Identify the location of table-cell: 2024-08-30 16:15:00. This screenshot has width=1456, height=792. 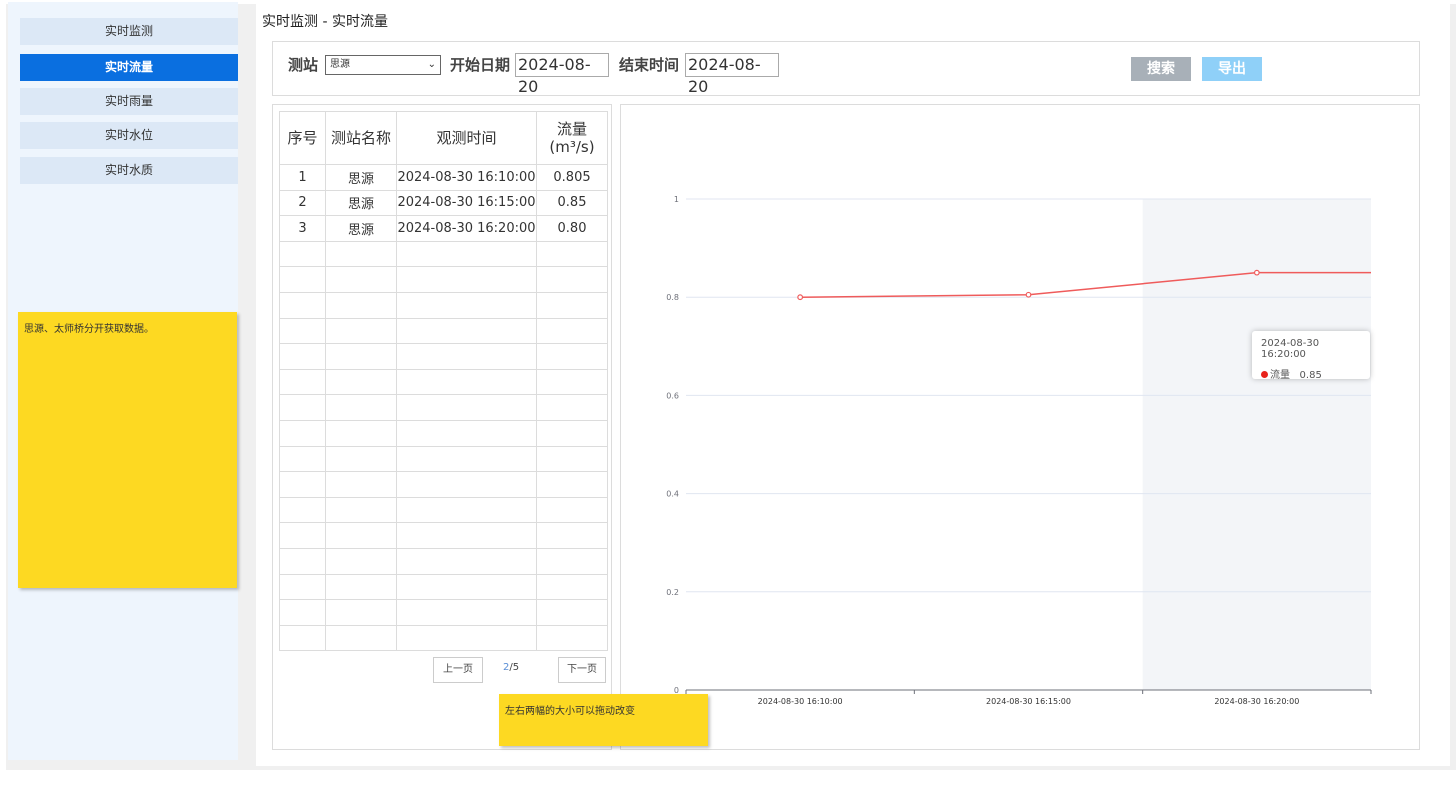
(466, 203).